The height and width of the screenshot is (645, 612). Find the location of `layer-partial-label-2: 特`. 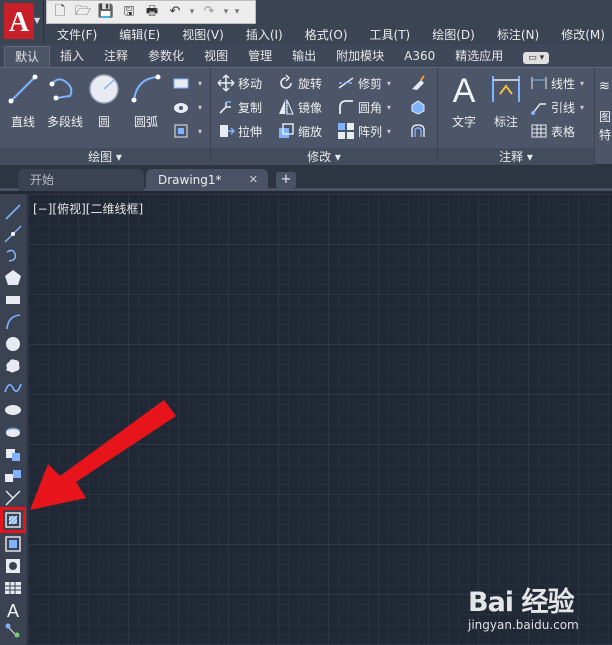

layer-partial-label-2: 特 is located at coordinates (605, 134).